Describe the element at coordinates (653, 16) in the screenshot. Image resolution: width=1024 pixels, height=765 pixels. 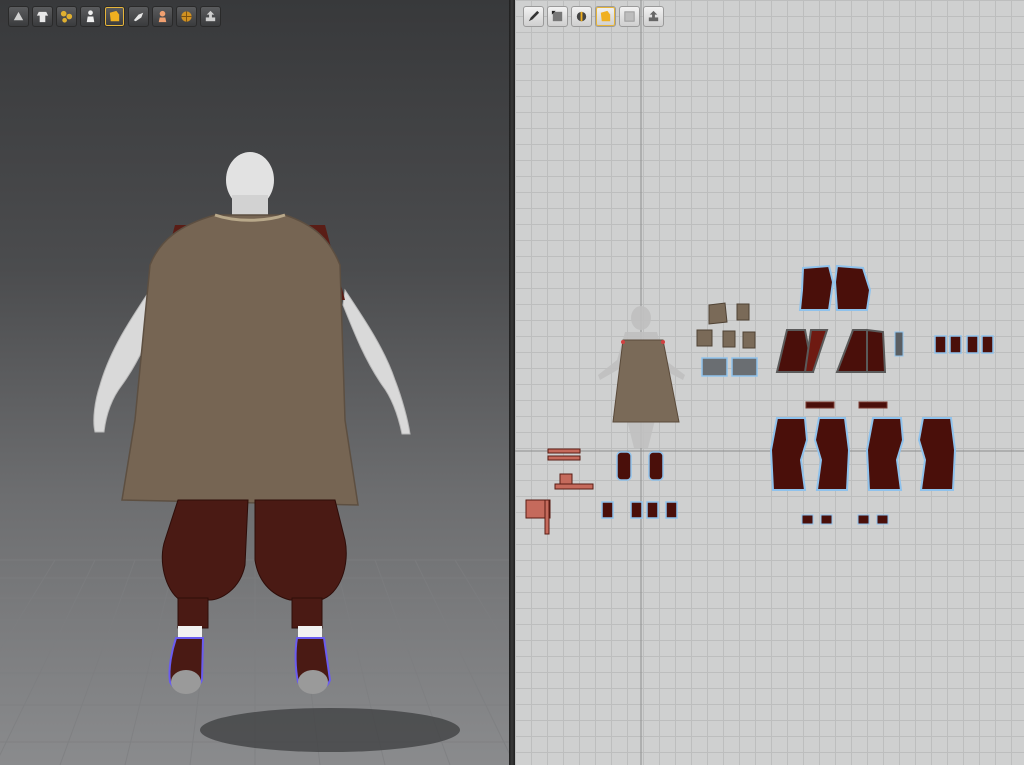
I see `export-pattern-icon` at that location.